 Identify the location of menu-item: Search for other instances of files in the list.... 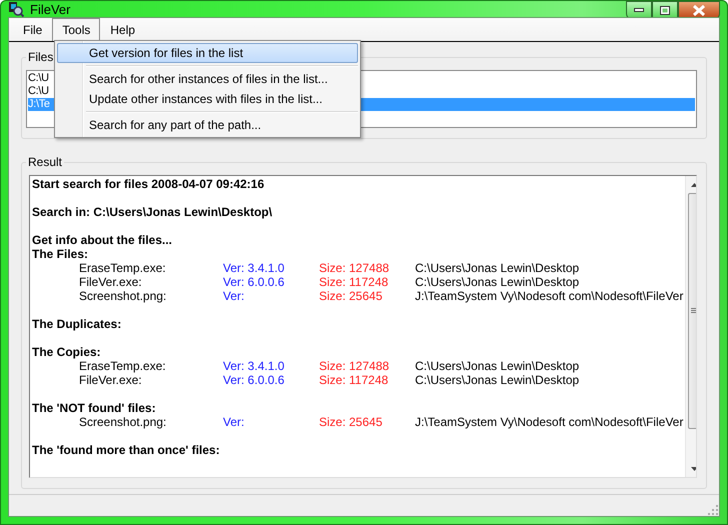
(207, 79).